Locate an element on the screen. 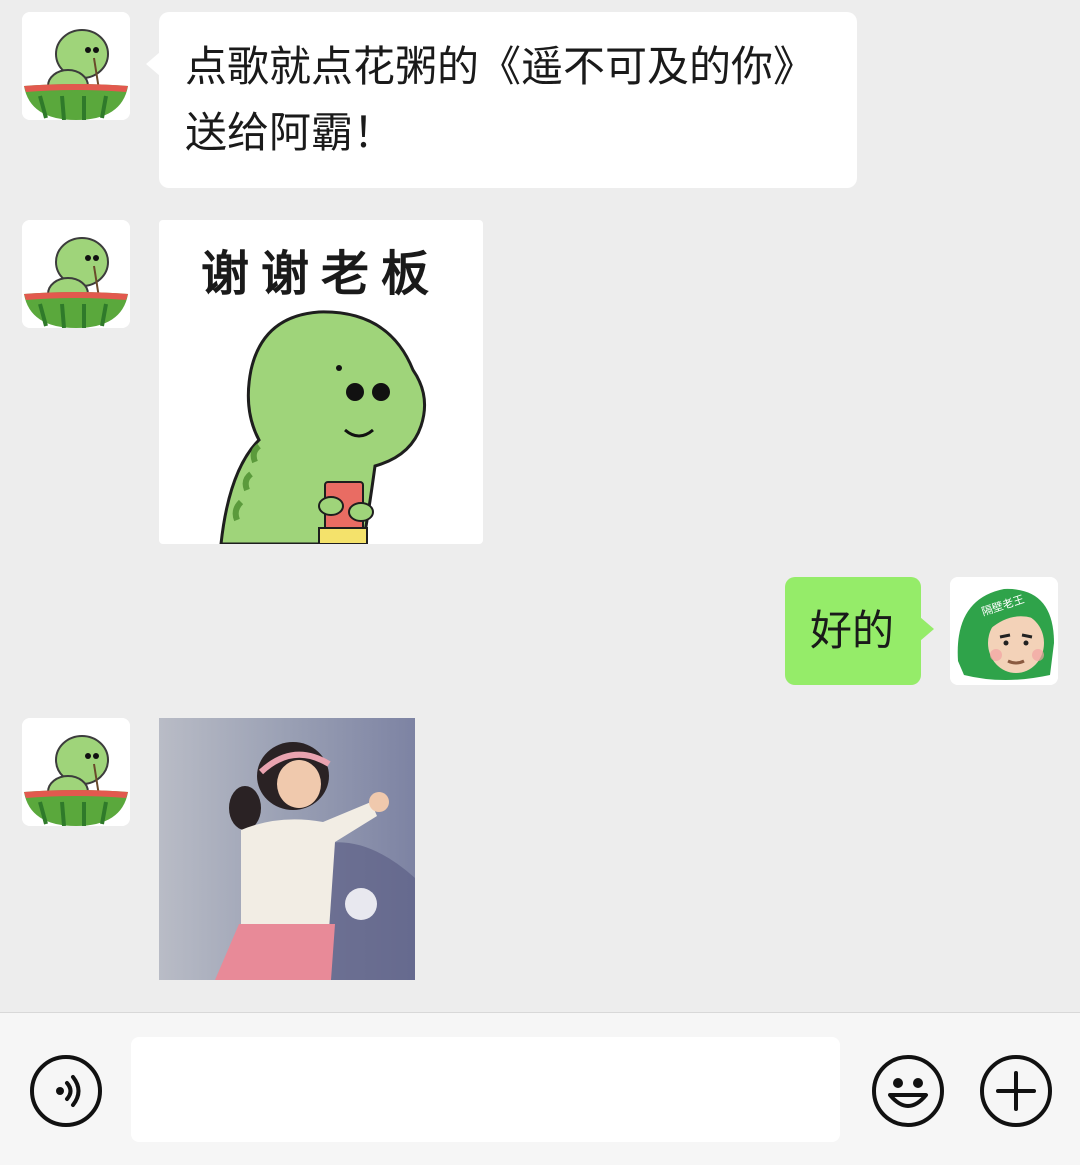  voice-button is located at coordinates (66, 1091).